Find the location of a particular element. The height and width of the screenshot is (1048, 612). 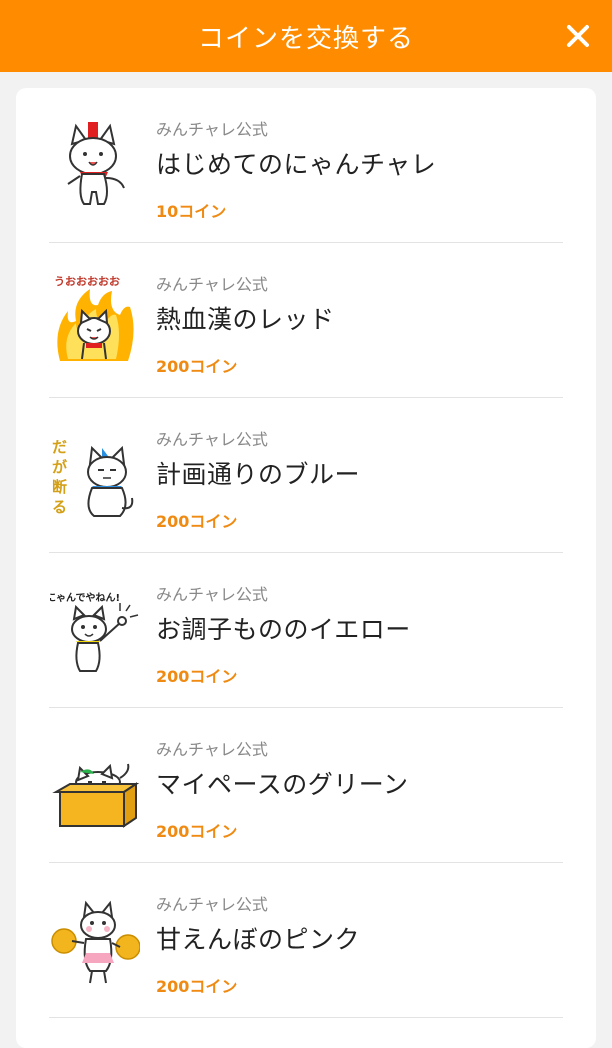

close-icon is located at coordinates (578, 36).